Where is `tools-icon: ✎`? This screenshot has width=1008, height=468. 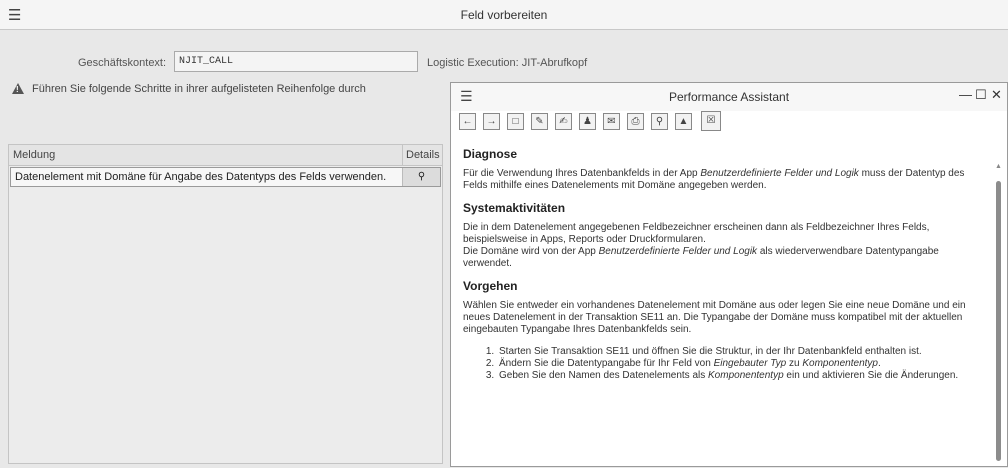 tools-icon: ✎ is located at coordinates (539, 121).